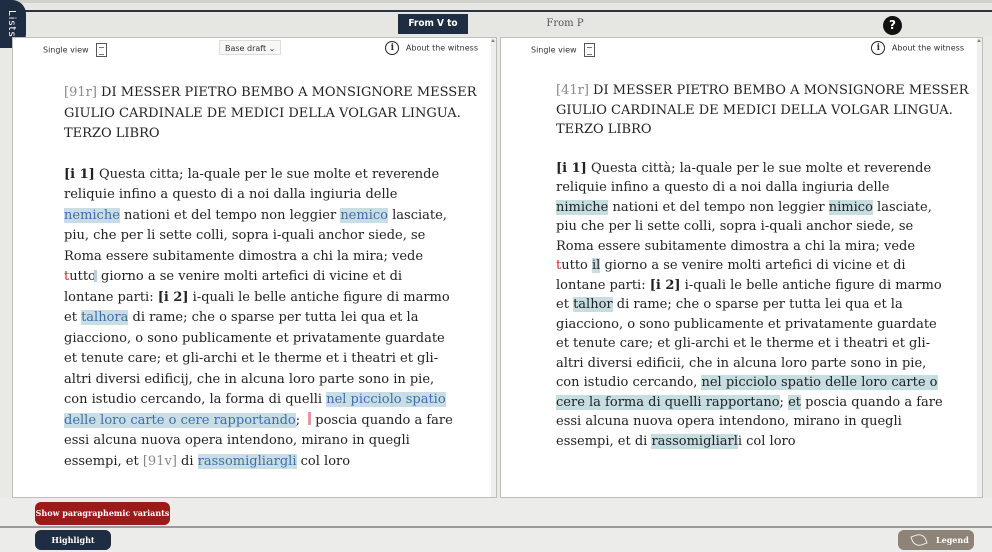 This screenshot has height=552, width=992. I want to click on legend-label: Legend, so click(952, 540).